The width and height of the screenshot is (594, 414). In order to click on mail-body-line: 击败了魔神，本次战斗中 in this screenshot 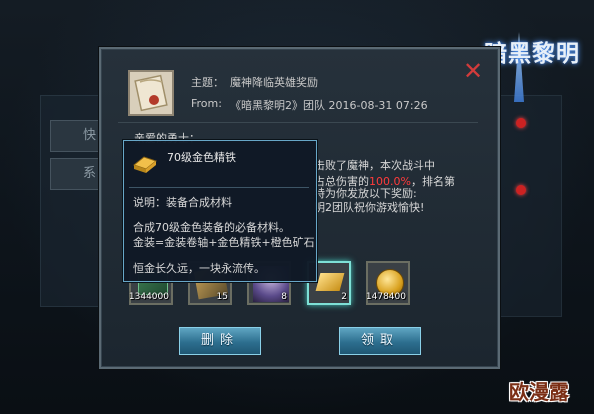, I will do `click(374, 165)`.